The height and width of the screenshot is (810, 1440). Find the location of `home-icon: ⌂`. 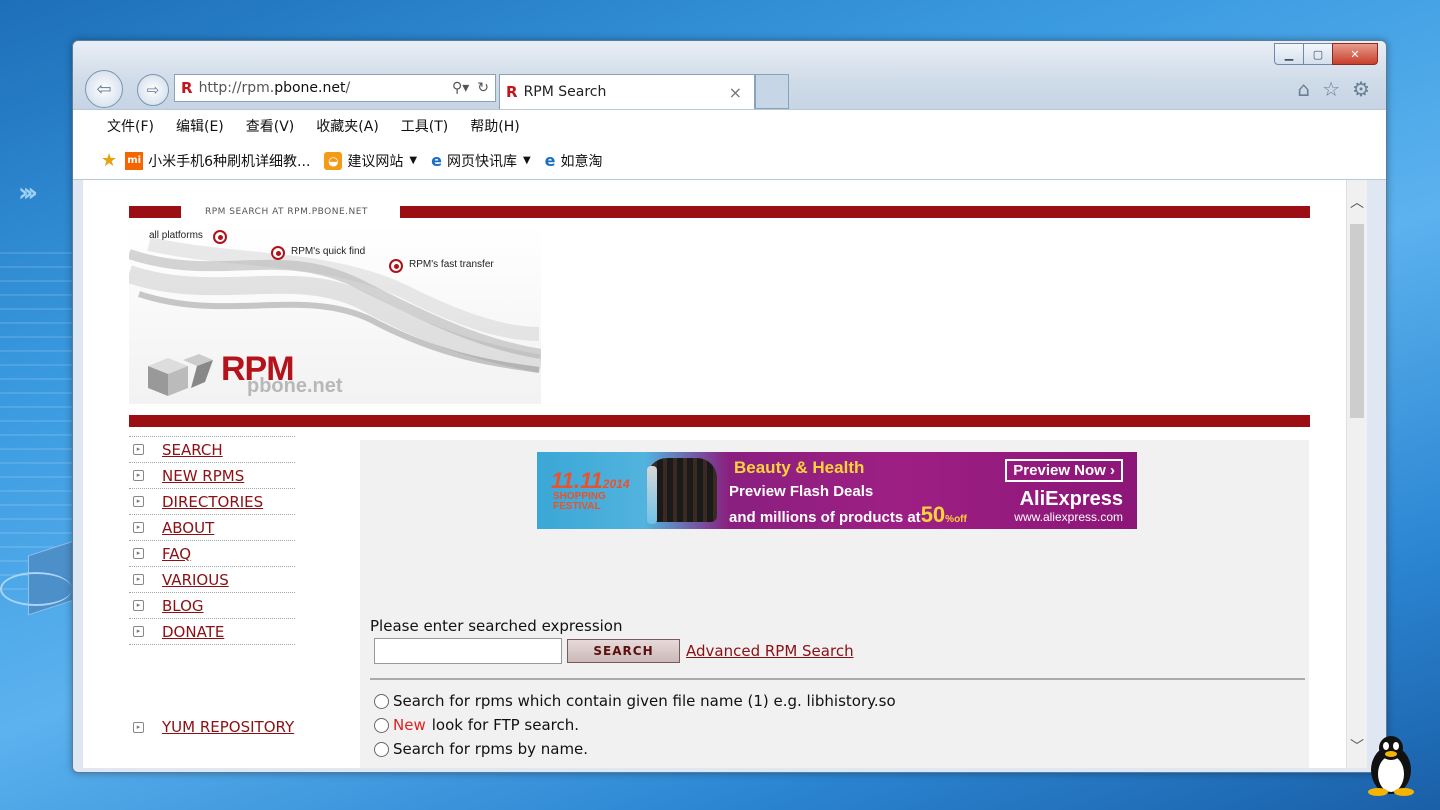

home-icon: ⌂ is located at coordinates (1303, 89).